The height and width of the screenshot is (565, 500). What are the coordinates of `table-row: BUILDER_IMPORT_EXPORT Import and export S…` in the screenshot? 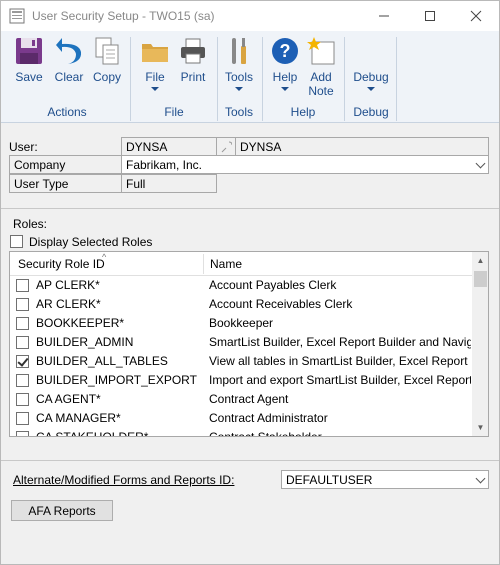 It's located at (241, 380).